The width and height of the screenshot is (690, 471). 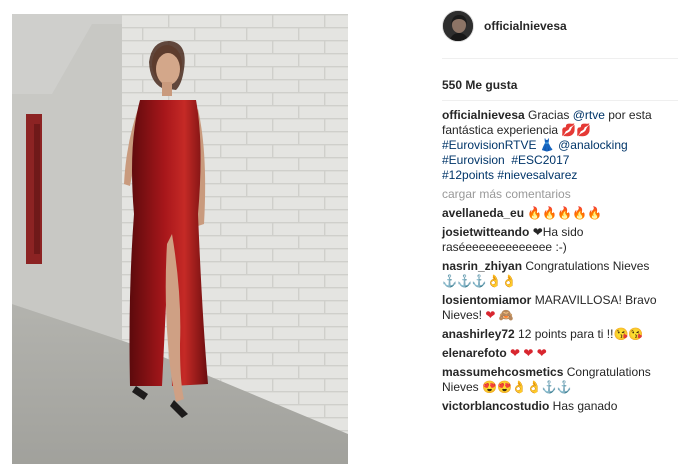 I want to click on hashtag-nievesalvarez: #nievesalvarez, so click(x=537, y=175).